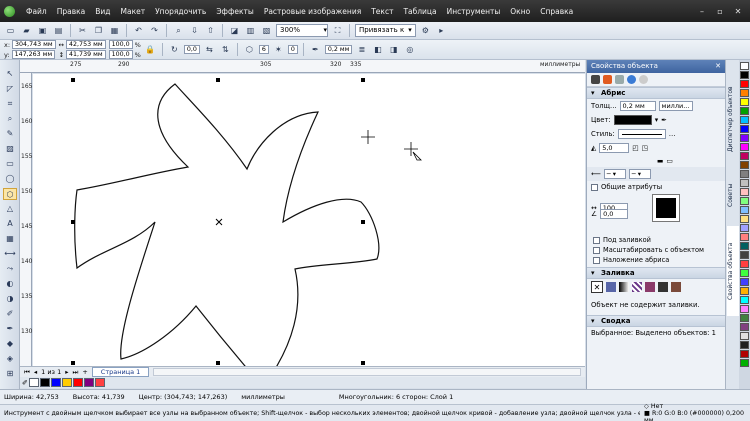 The width and height of the screenshot is (750, 421). I want to click on arrow-end-dropdown: ─ ▾, so click(639, 174).